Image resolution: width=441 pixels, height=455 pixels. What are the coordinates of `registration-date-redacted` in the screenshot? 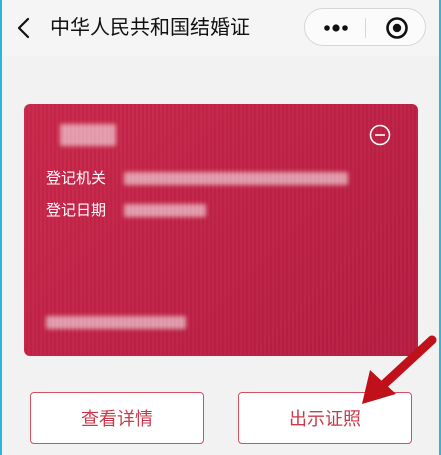 It's located at (165, 210).